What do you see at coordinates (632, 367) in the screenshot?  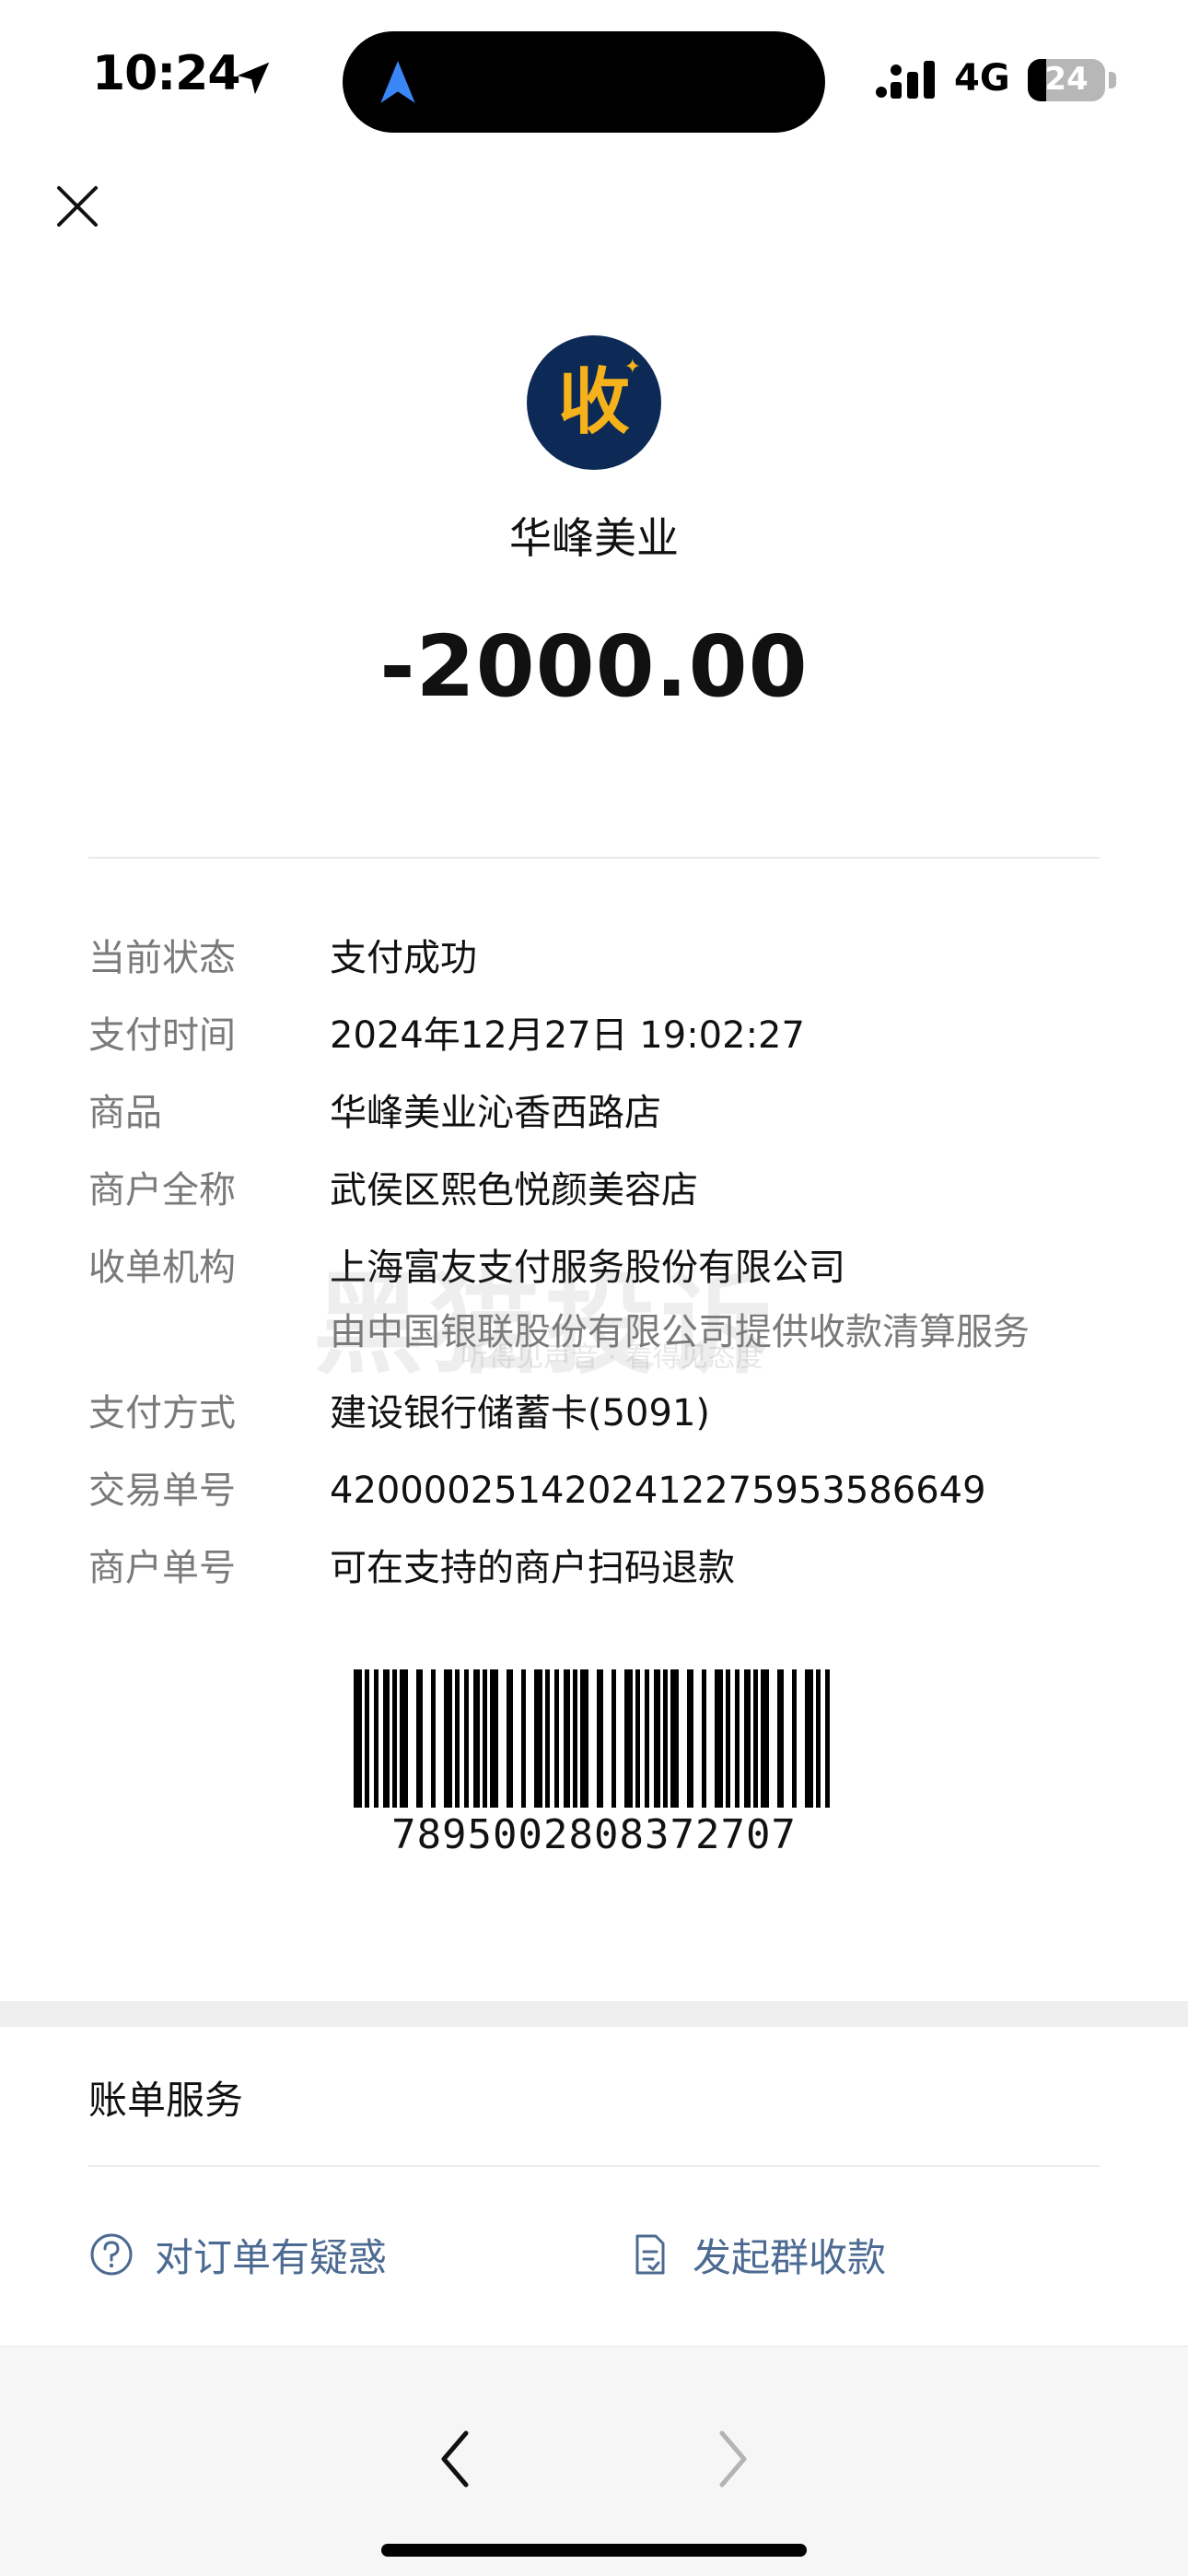 I see `sparkle-icon: ✦` at bounding box center [632, 367].